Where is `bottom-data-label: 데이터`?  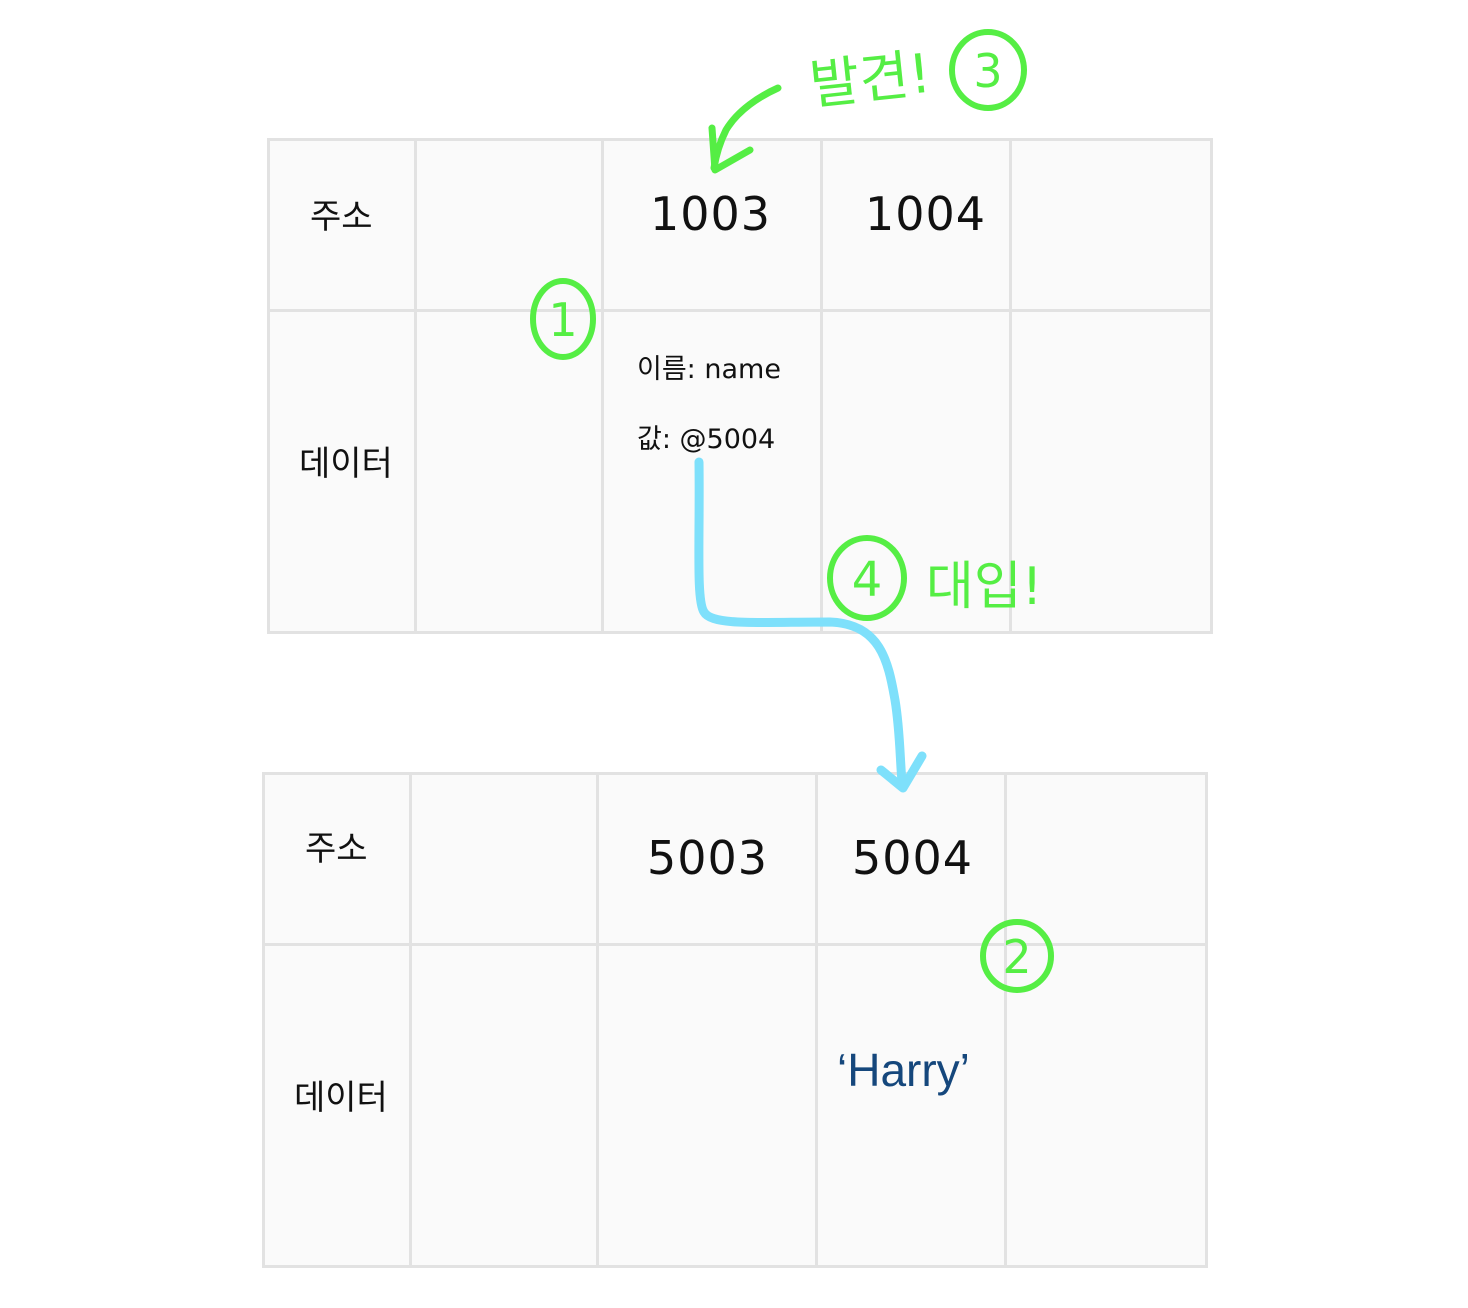 bottom-data-label: 데이터 is located at coordinates (341, 1098).